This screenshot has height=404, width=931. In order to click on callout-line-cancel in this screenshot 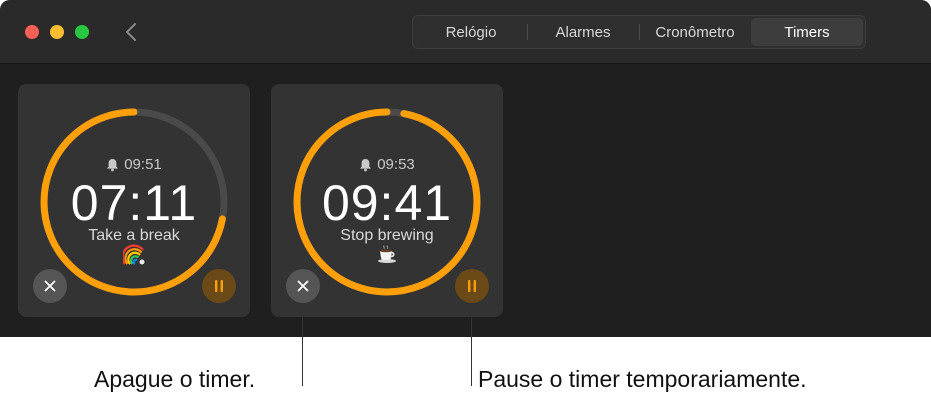, I will do `click(302, 345)`.